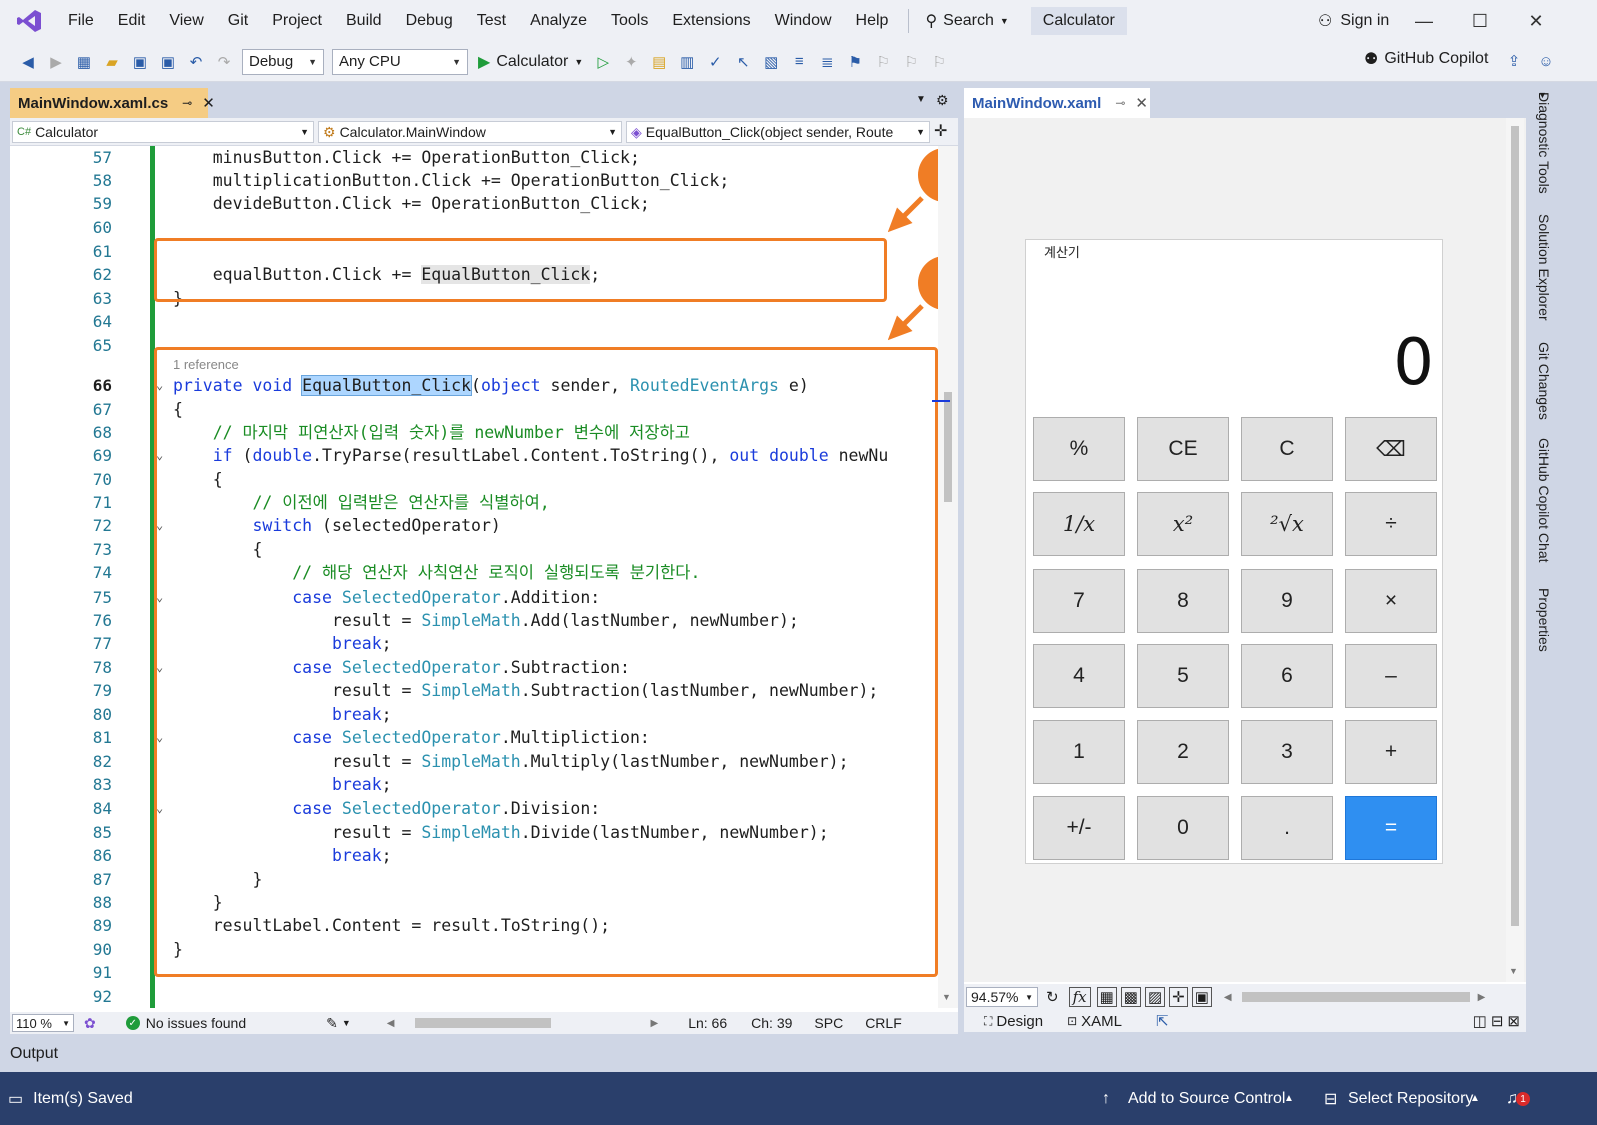 This screenshot has height=1125, width=1597. What do you see at coordinates (1183, 752) in the screenshot?
I see `calc-button-two: 2` at bounding box center [1183, 752].